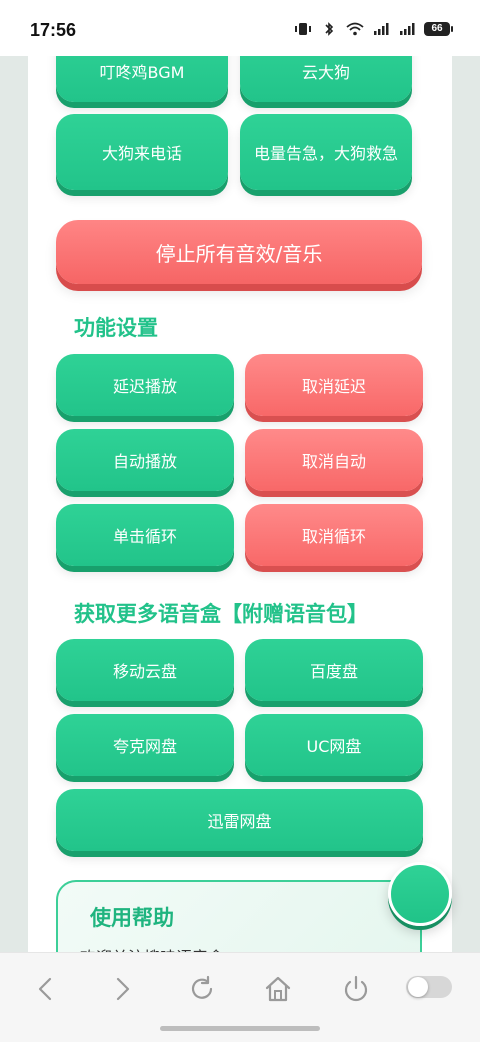  Describe the element at coordinates (240, 28) in the screenshot. I see `status-bar: 17:56 66` at that location.